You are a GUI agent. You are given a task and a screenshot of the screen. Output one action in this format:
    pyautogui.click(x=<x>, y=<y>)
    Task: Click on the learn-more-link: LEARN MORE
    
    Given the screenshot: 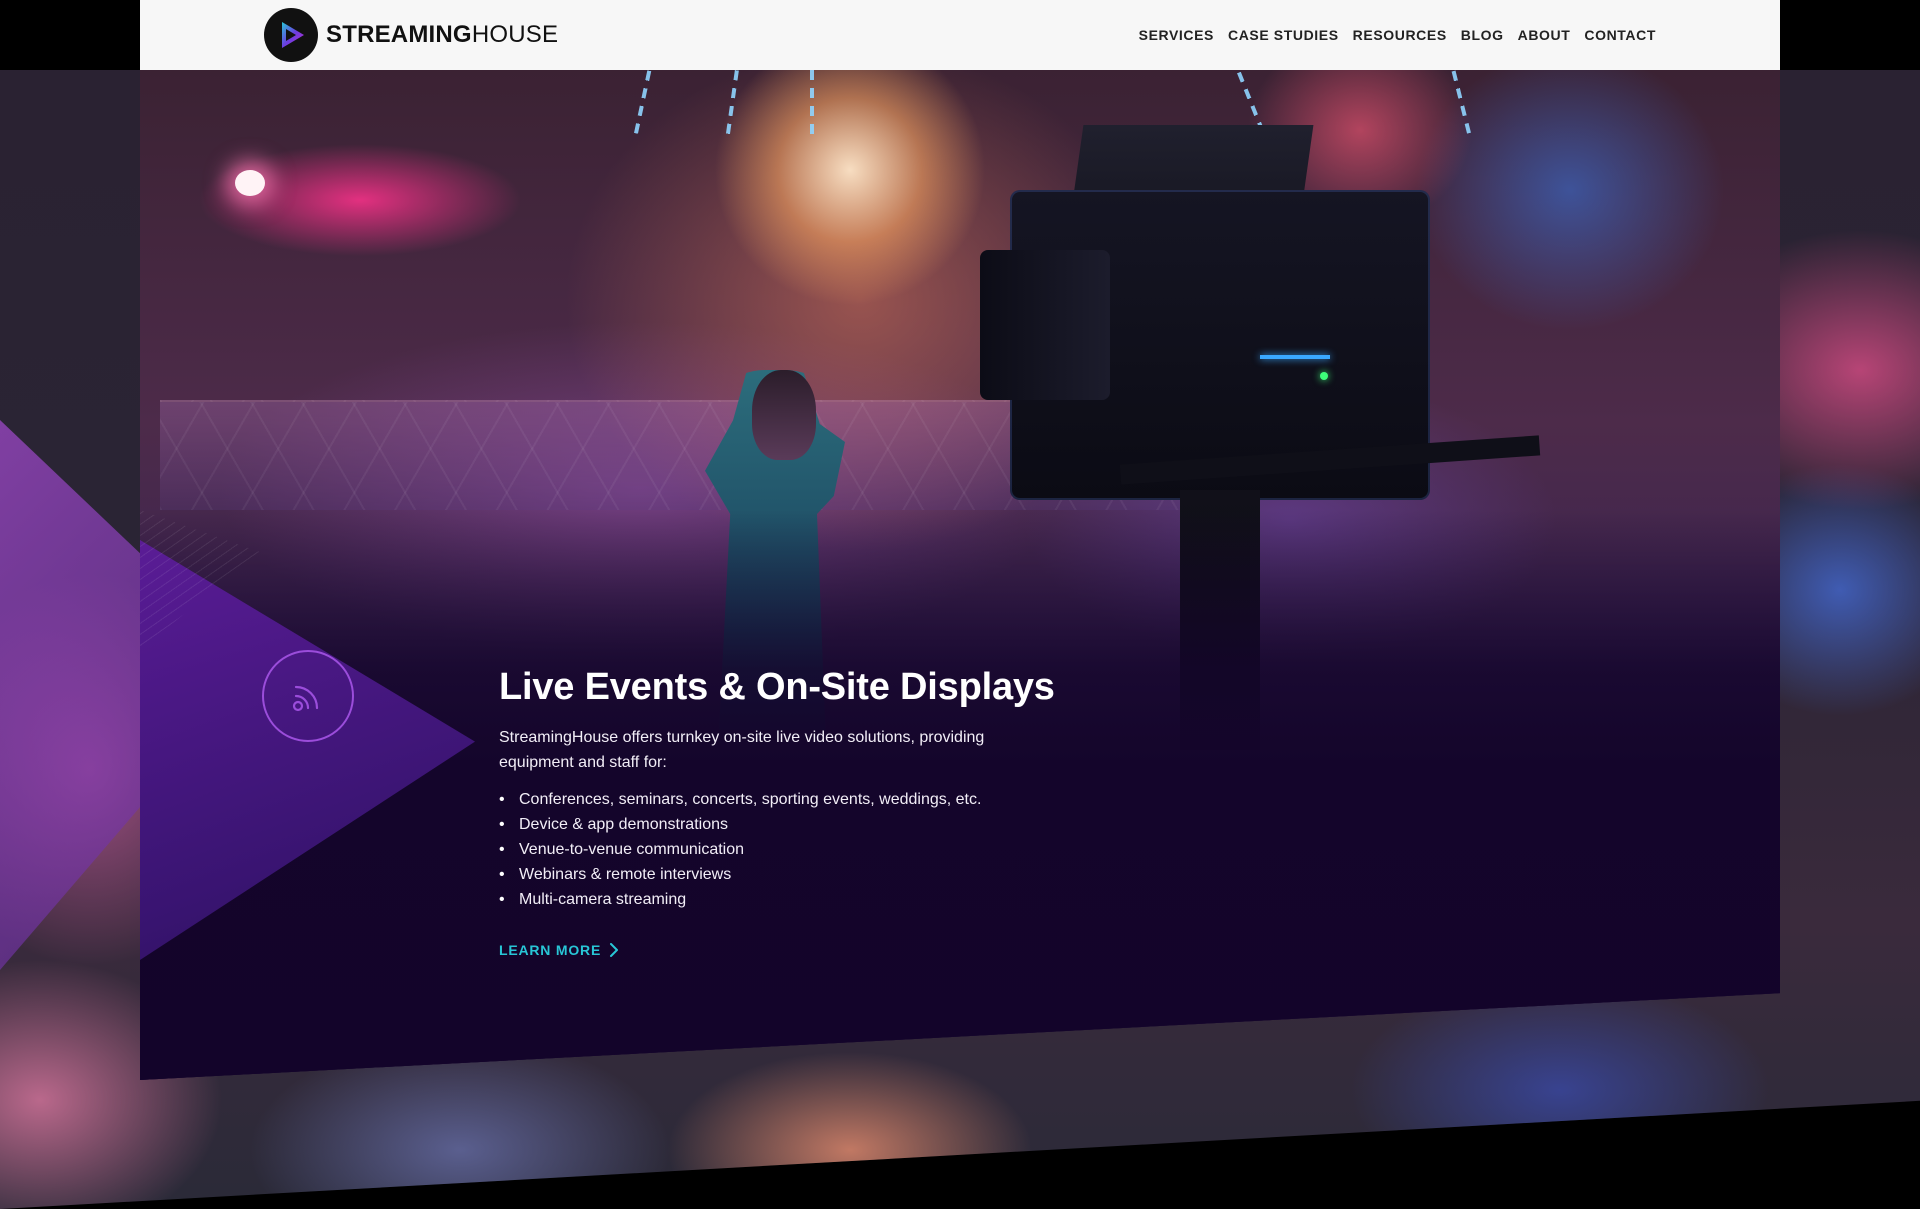 What is the action you would take?
    pyautogui.click(x=559, y=950)
    